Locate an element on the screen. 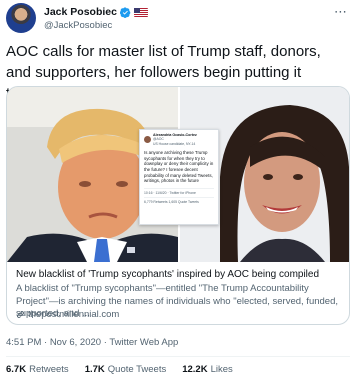 The width and height of the screenshot is (356, 384). quote-tweets-stat: 1.7K Quote Tweets is located at coordinates (126, 369).